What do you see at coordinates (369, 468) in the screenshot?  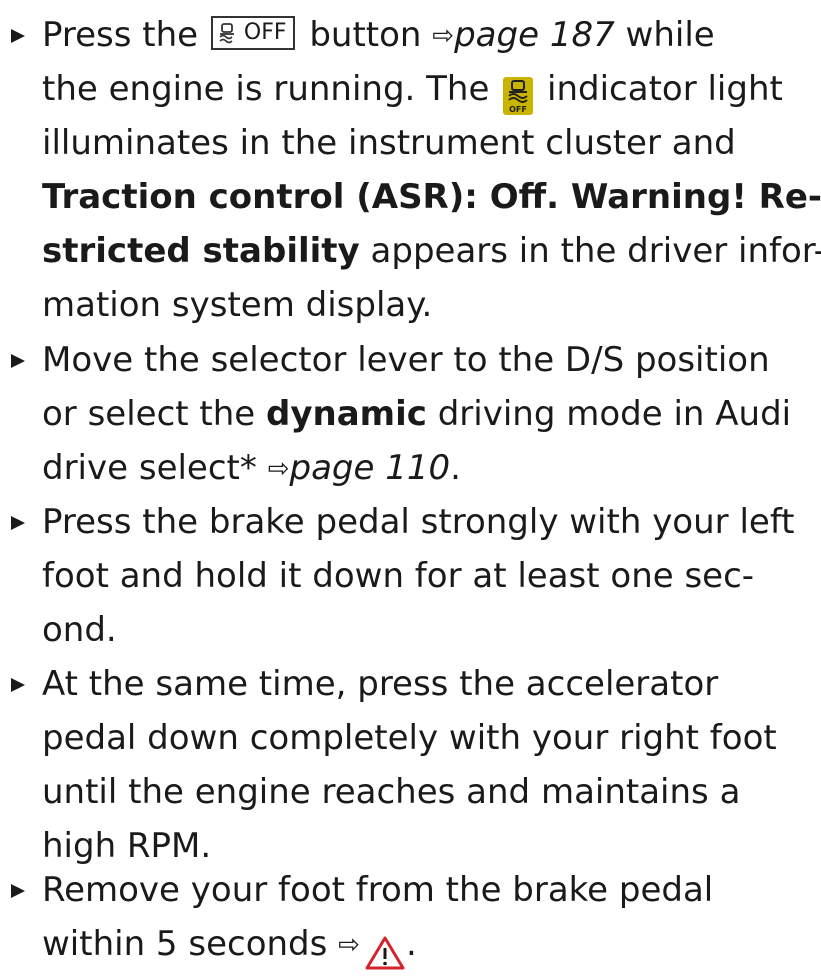 I see `page-reference: page 110` at bounding box center [369, 468].